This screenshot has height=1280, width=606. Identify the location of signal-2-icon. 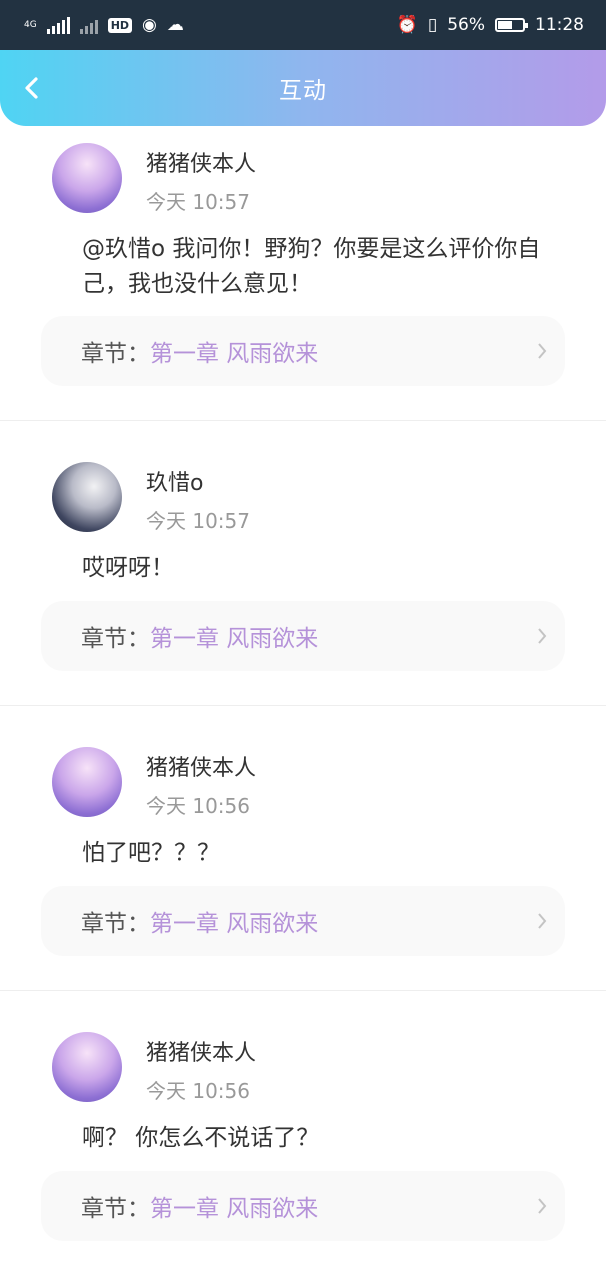
(88, 25).